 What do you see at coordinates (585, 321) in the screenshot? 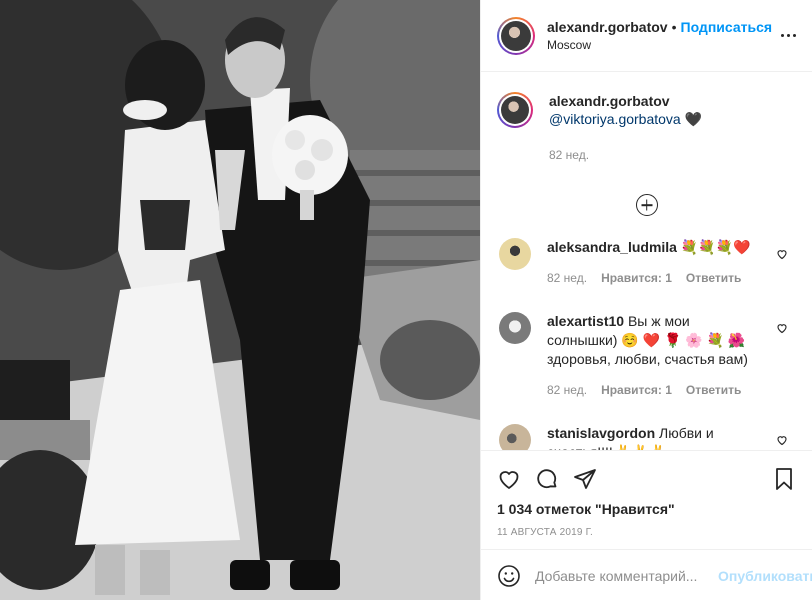
I see `comment-username: alexartist10` at bounding box center [585, 321].